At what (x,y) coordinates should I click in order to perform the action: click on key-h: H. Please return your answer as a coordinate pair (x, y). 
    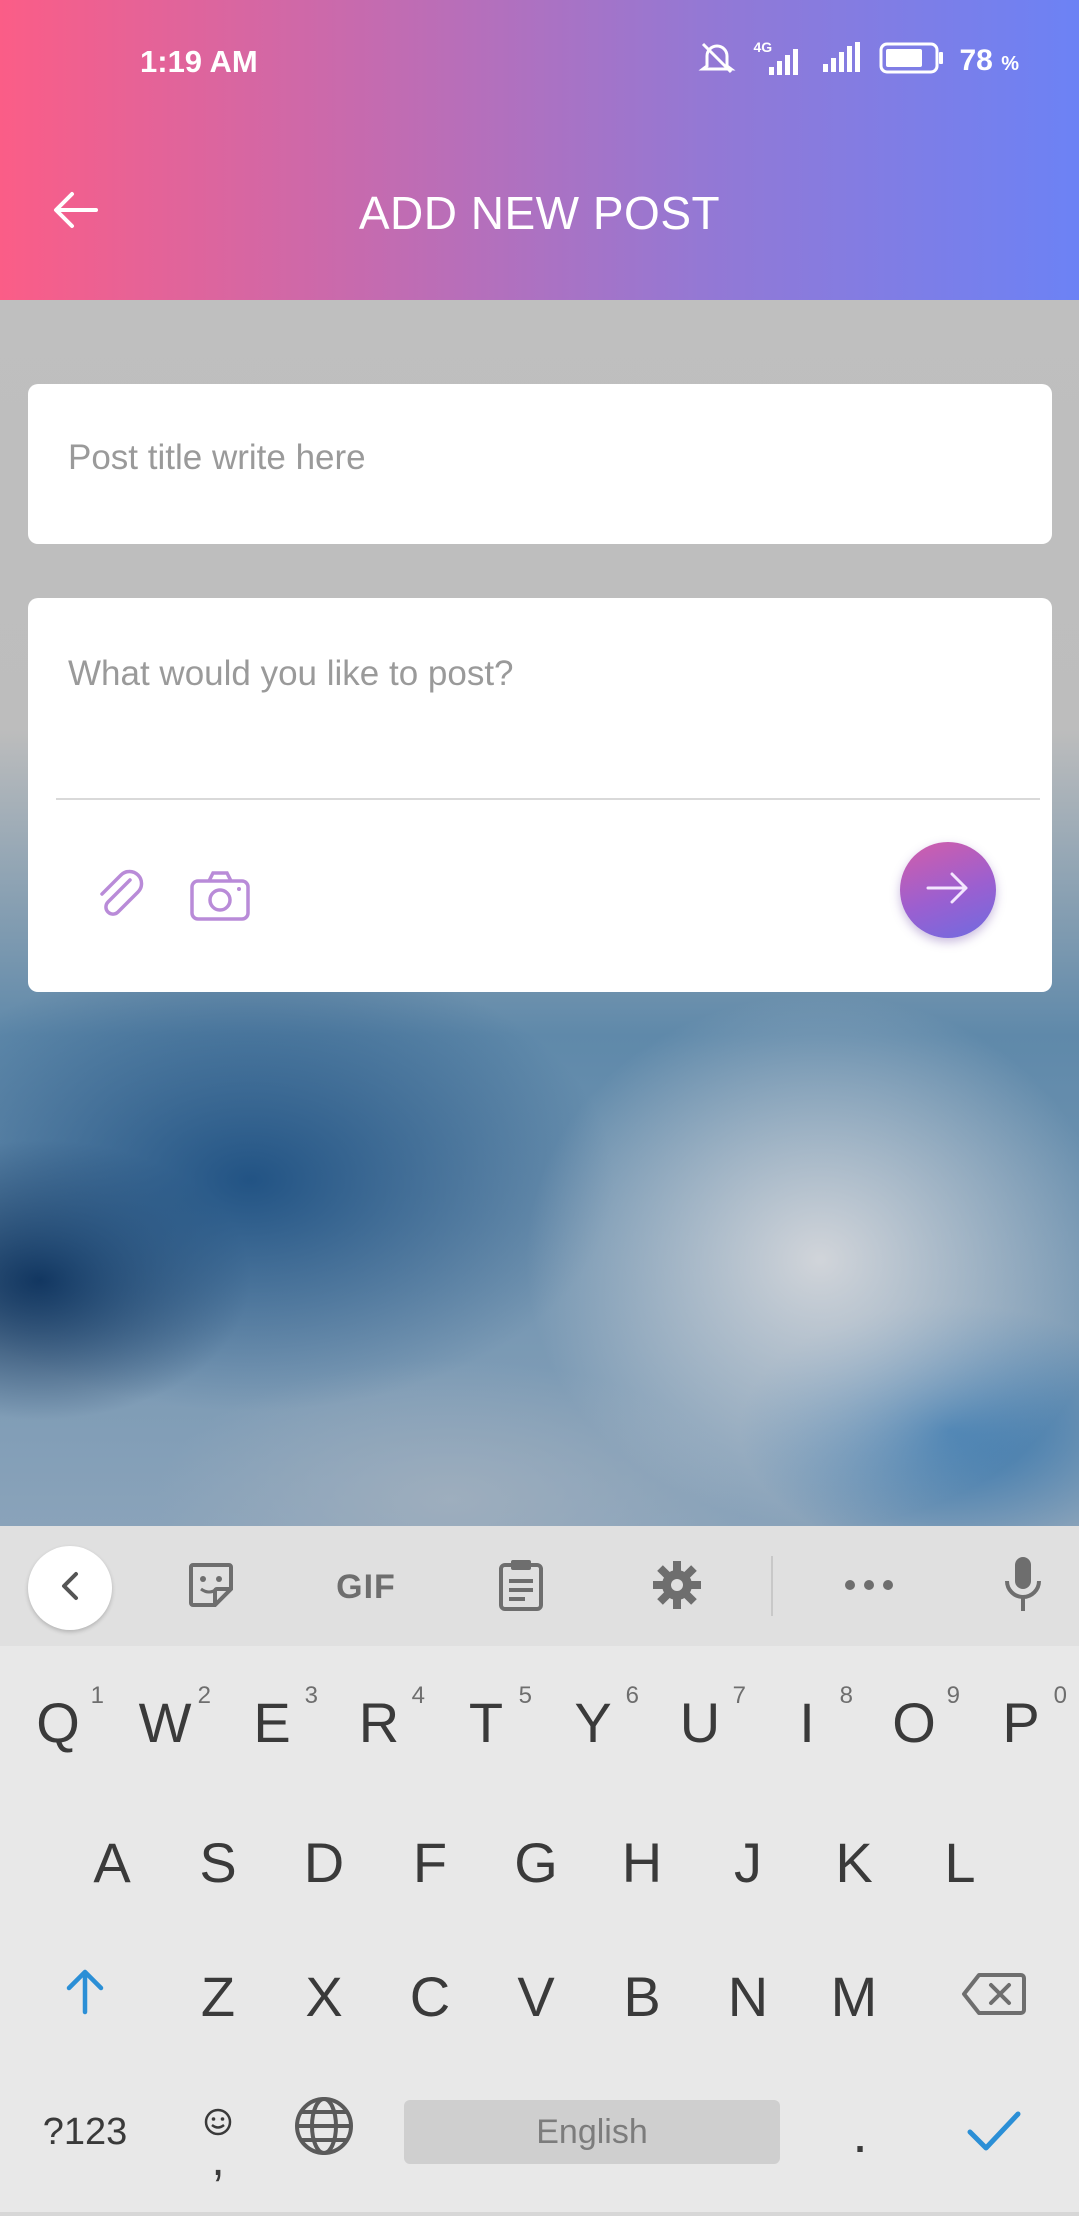
    Looking at the image, I should click on (642, 1862).